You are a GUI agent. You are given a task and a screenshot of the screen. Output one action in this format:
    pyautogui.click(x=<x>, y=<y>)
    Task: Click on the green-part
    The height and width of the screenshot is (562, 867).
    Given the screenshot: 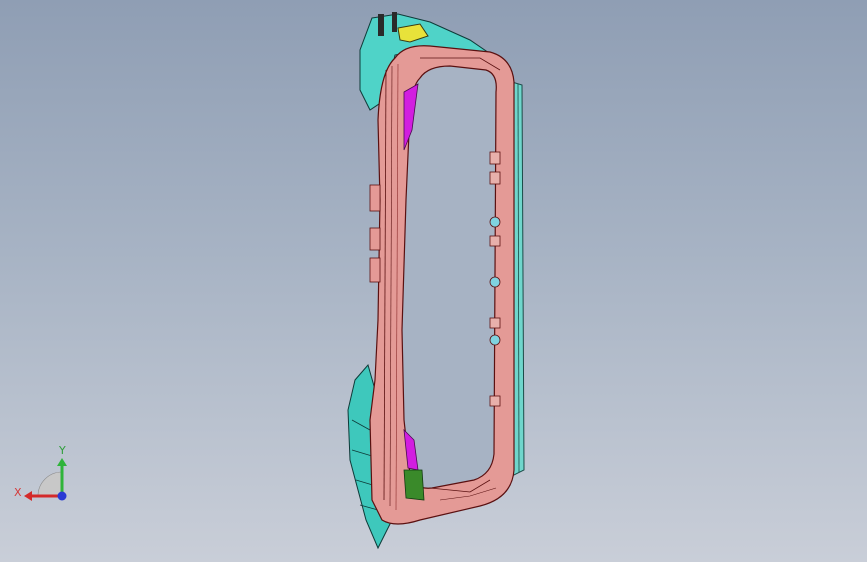 What is the action you would take?
    pyautogui.click(x=414, y=485)
    